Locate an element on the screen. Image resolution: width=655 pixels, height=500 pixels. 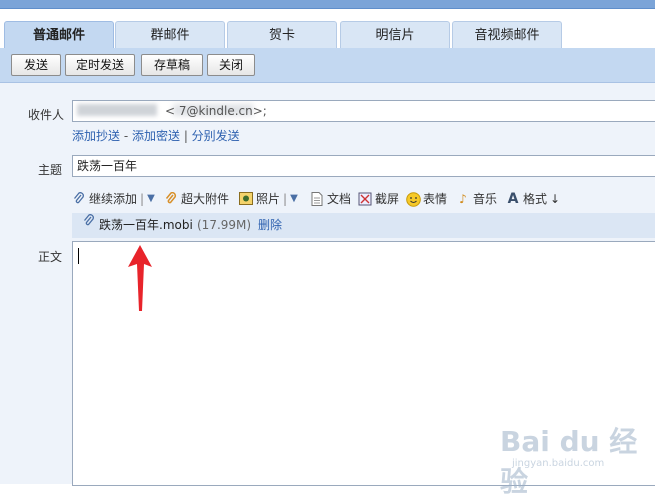
smiley-icon is located at coordinates (413, 199).